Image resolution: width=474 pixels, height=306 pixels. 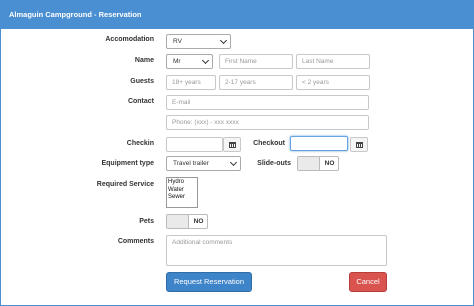 I want to click on name-title-select: Mr, so click(x=189, y=61).